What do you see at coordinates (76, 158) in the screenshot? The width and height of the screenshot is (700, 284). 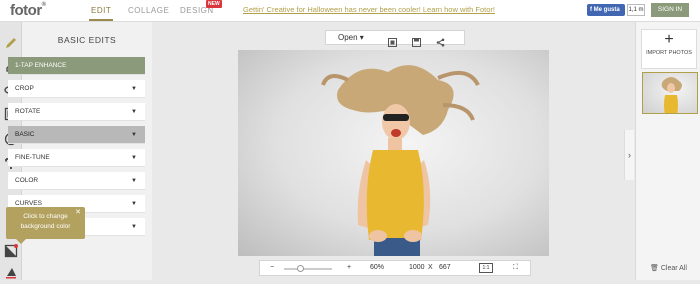 I see `fine-tune-item: FINE-TUNE ▼` at bounding box center [76, 158].